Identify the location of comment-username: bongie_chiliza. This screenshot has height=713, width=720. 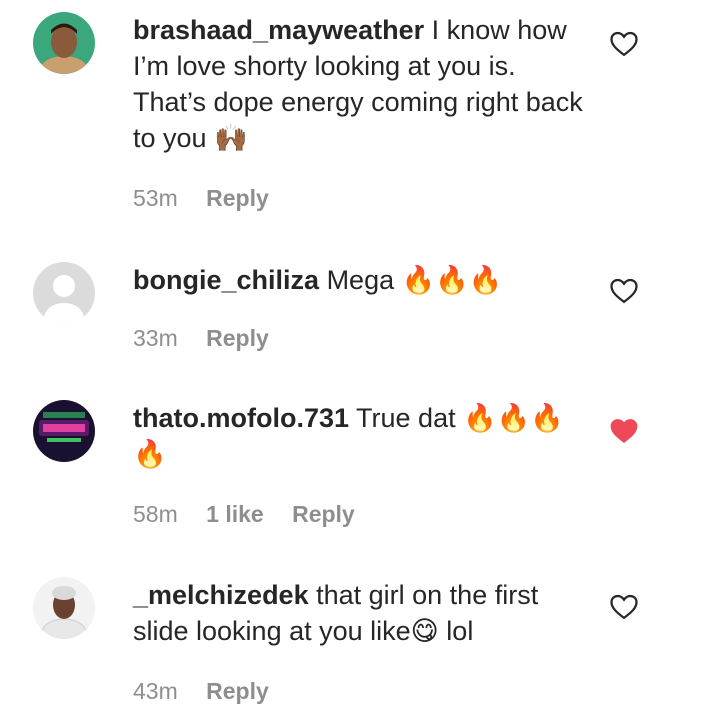
(226, 280).